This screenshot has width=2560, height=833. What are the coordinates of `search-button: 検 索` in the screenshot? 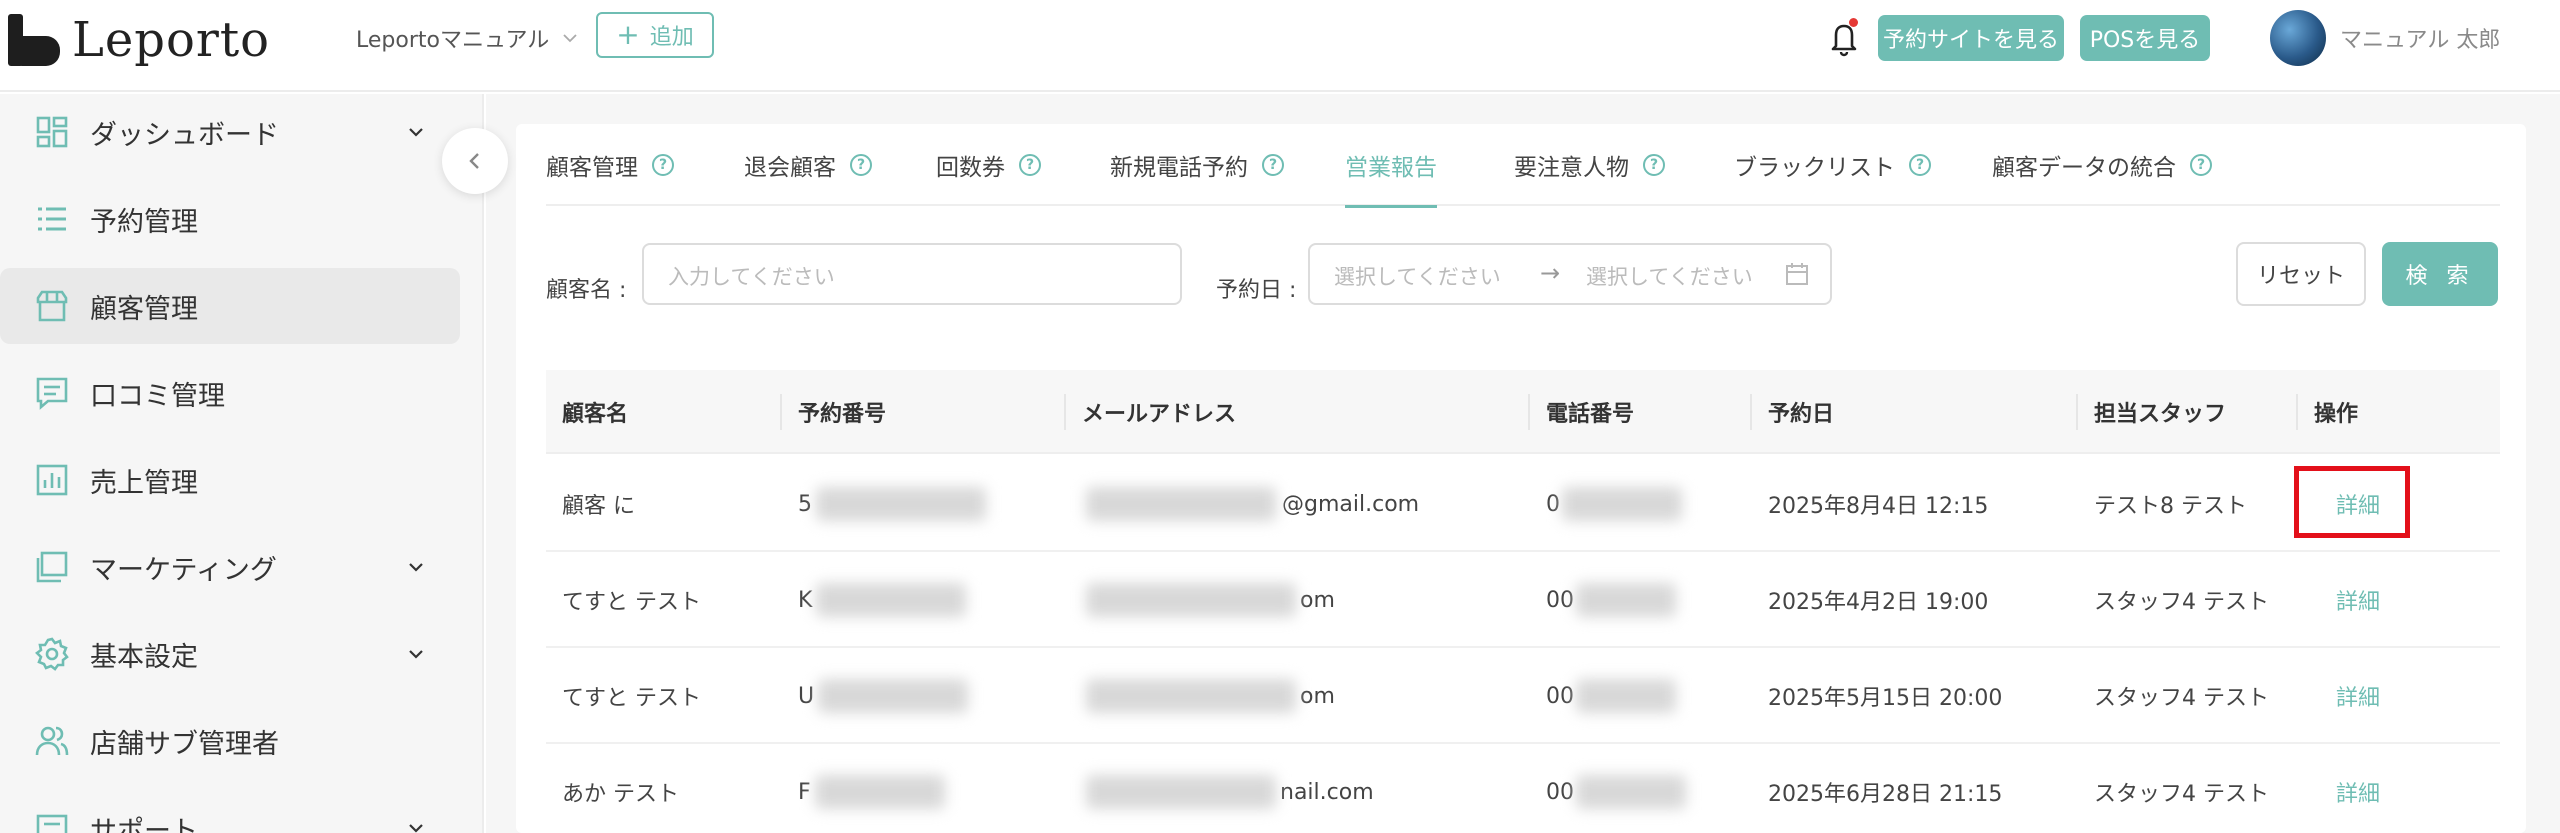 It's located at (2440, 274).